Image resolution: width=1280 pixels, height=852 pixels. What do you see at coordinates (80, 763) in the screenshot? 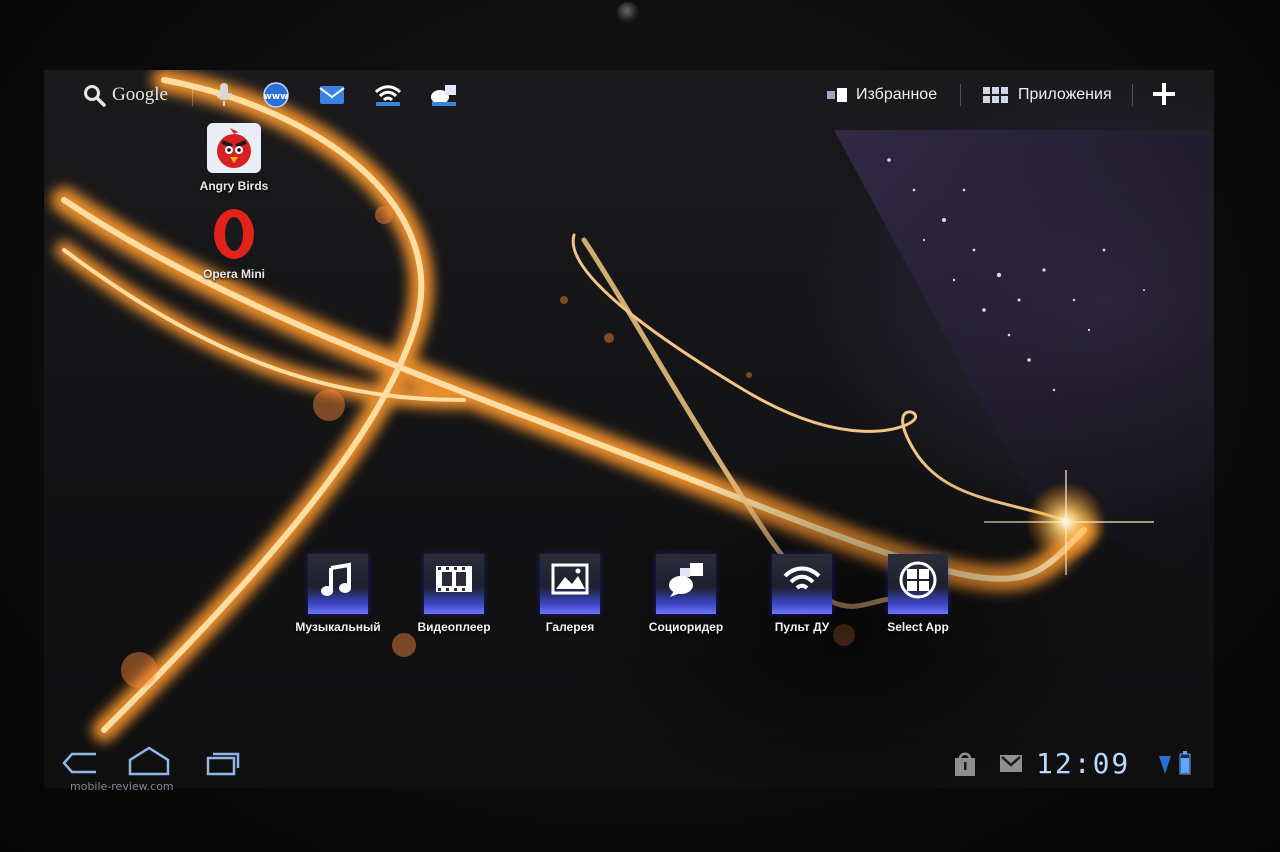
I see `back-icon` at bounding box center [80, 763].